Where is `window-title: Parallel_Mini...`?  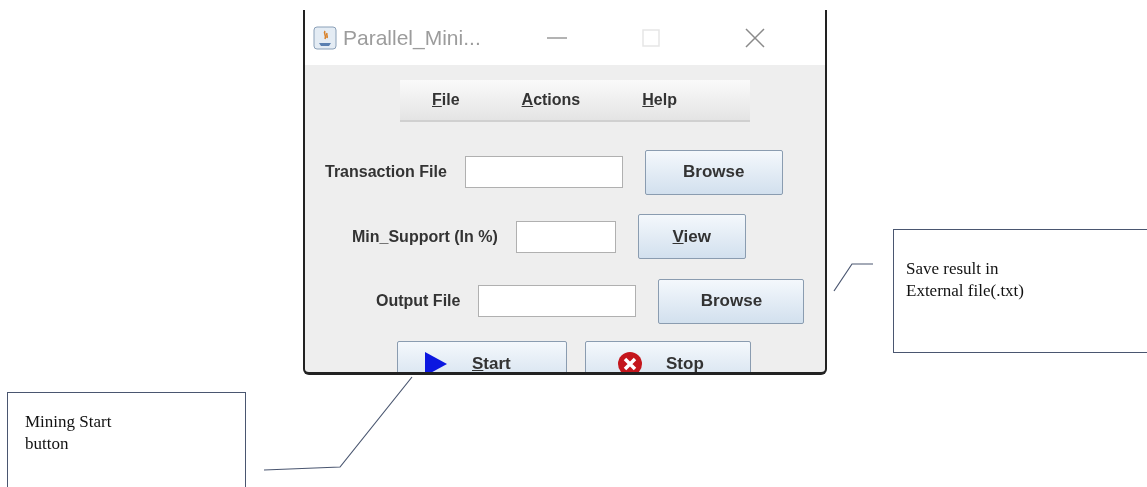
window-title: Parallel_Mini... is located at coordinates (412, 37).